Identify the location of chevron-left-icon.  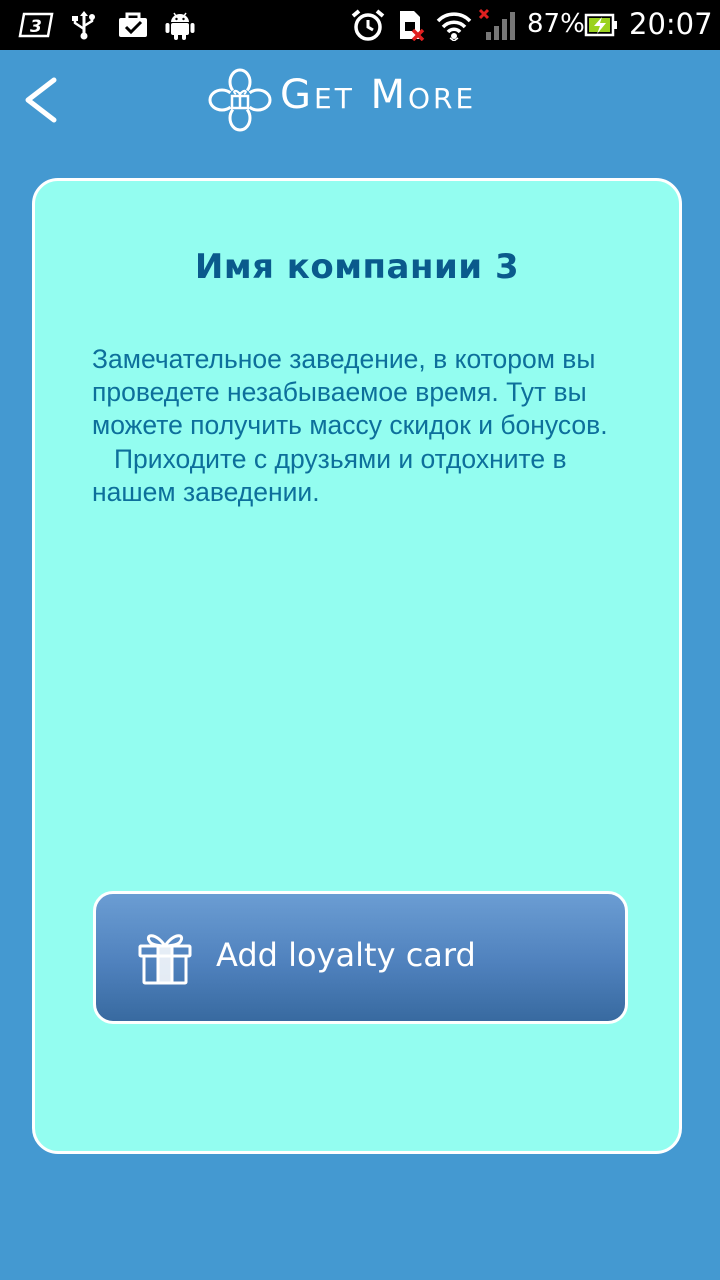
(41, 100).